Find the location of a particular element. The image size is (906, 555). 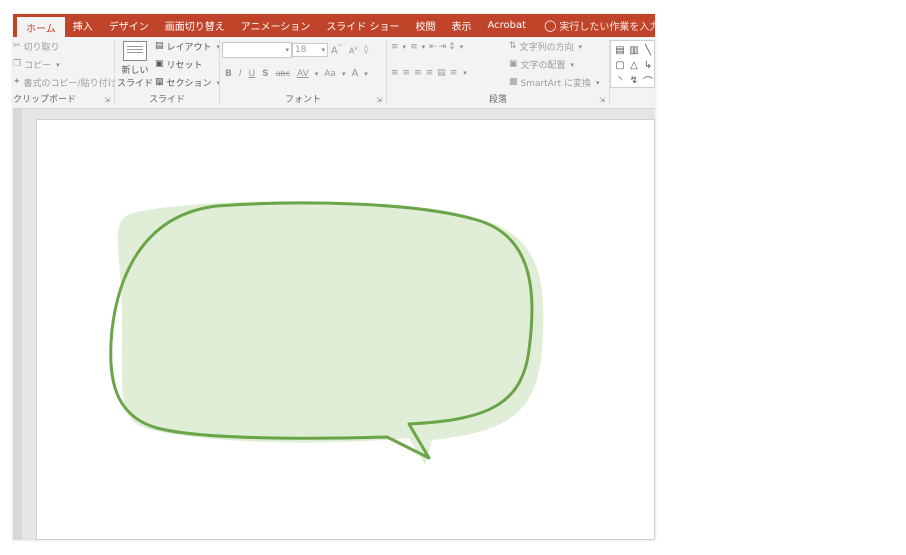

numbering-icon: ≡ is located at coordinates (414, 47).